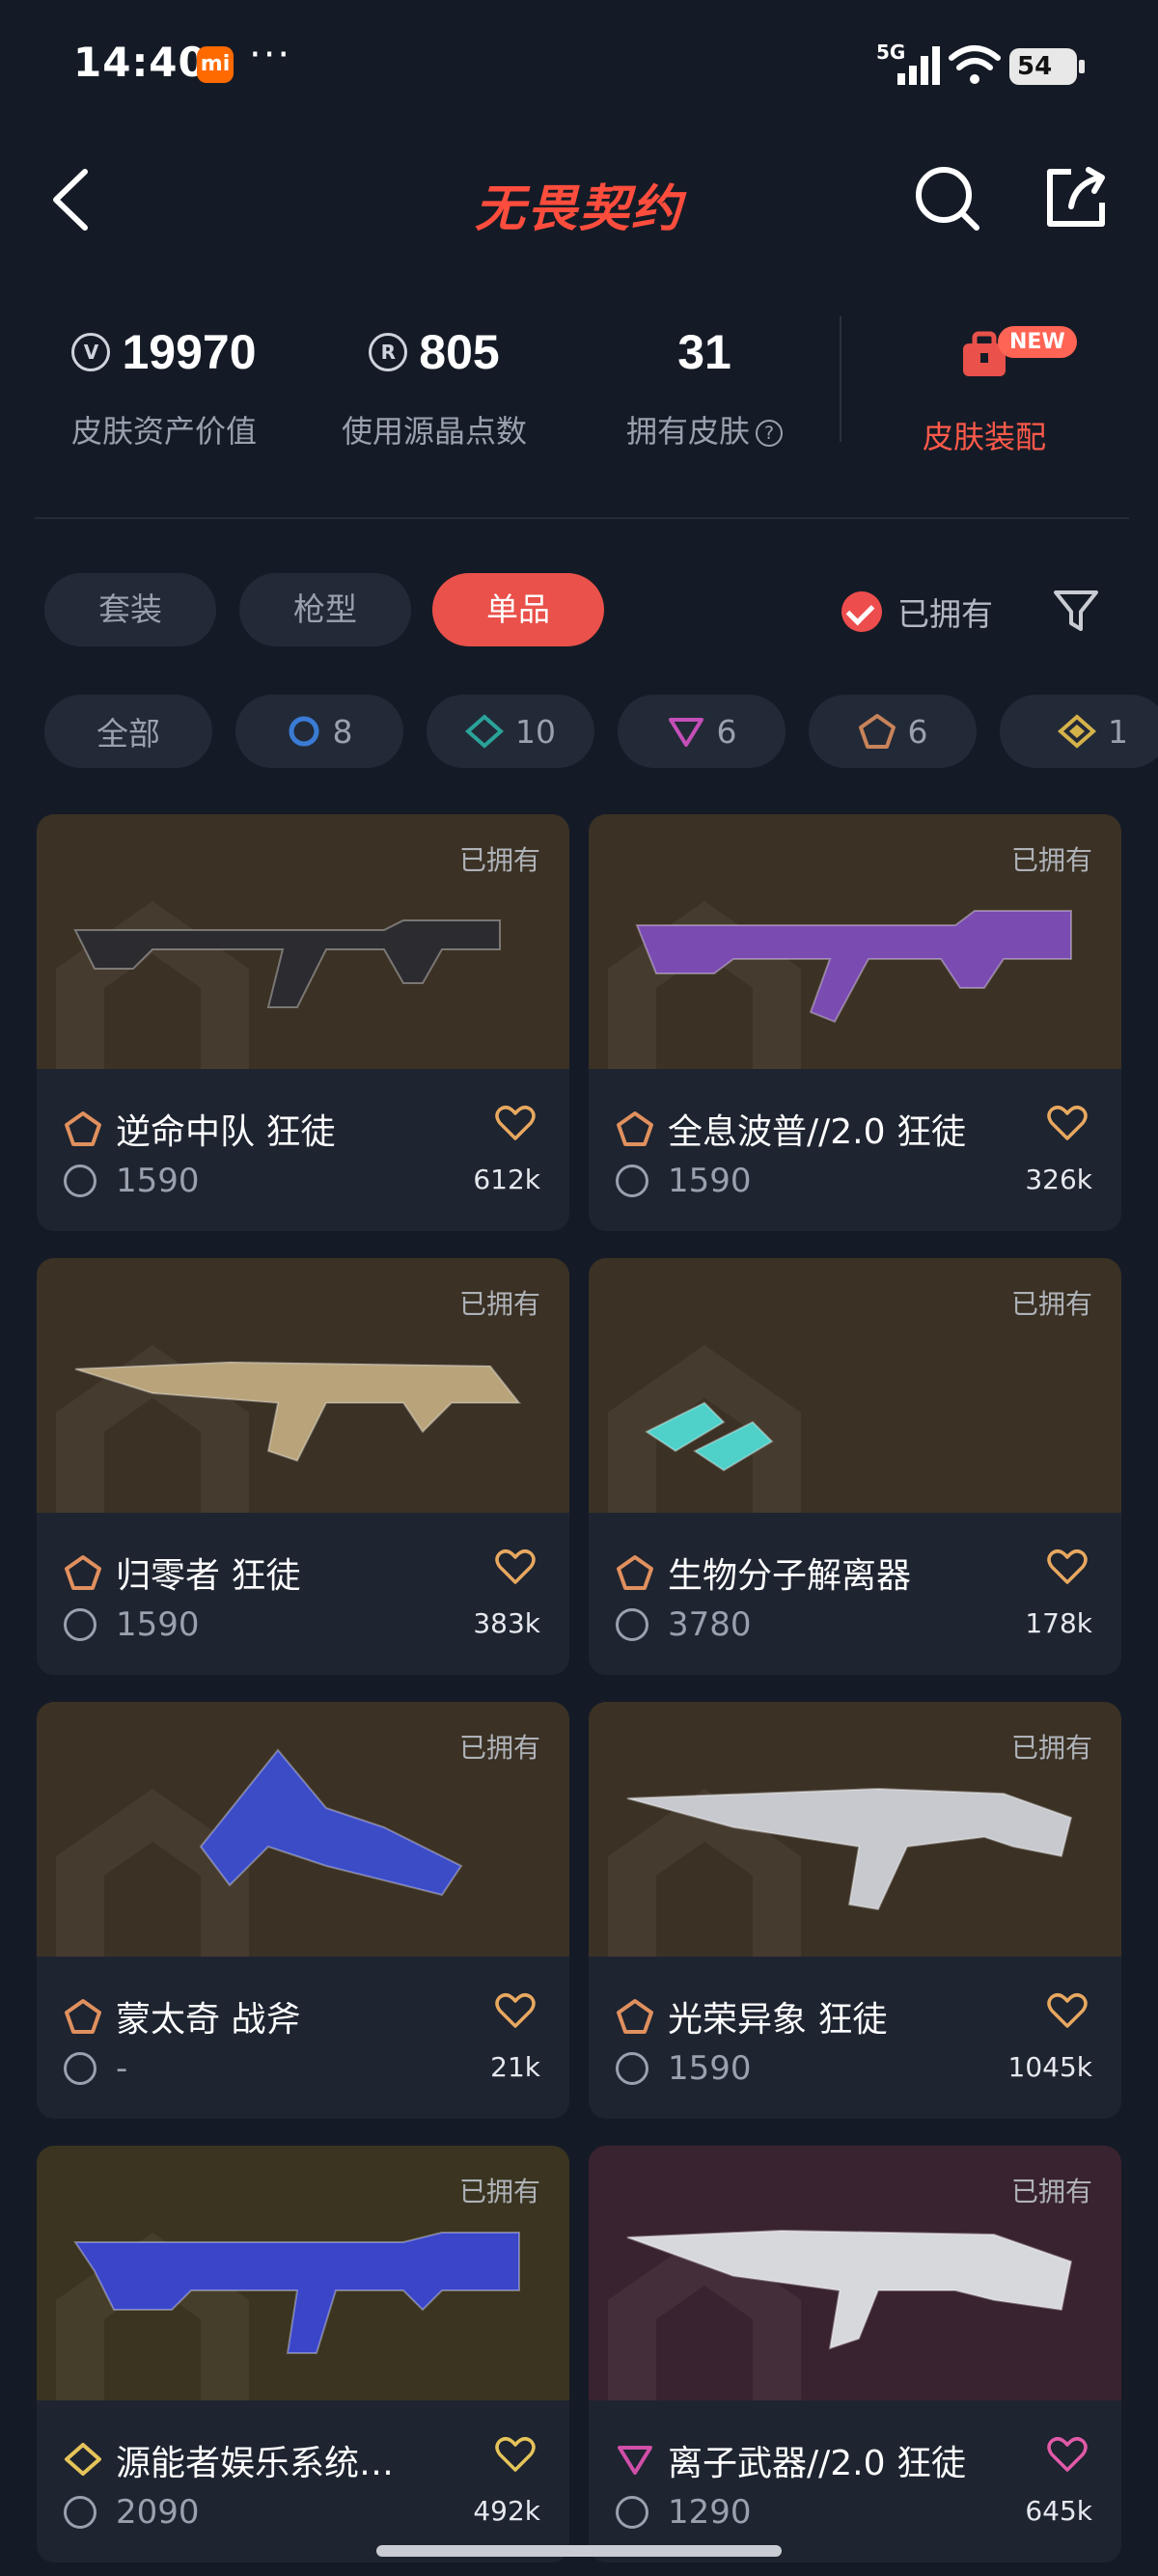  Describe the element at coordinates (266, 1129) in the screenshot. I see `skin-name-row: 逆命中队 狂徒` at that location.